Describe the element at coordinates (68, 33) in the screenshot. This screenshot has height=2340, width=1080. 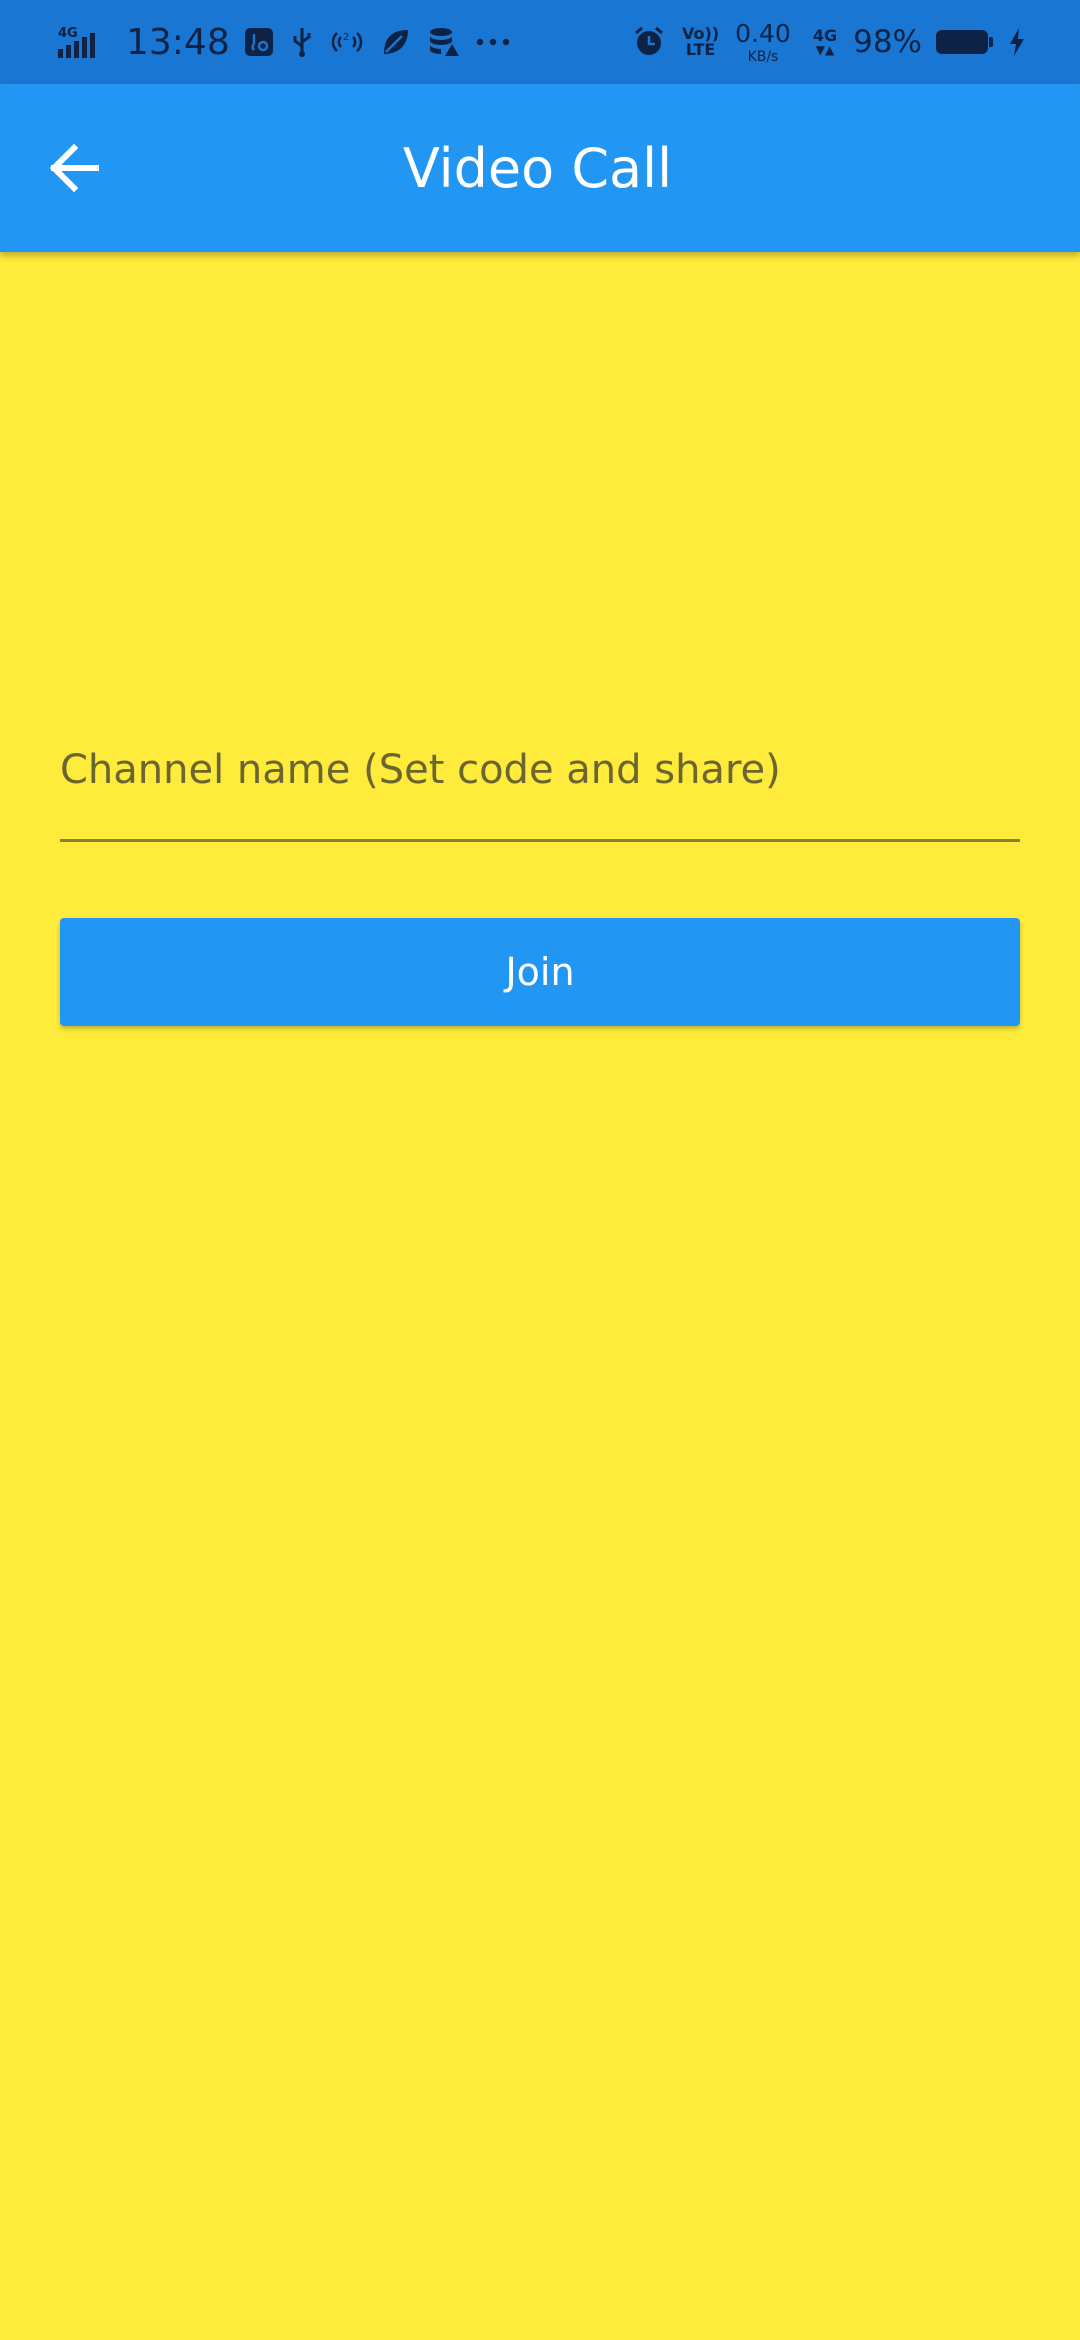
I see `svg-text: 4G` at that location.